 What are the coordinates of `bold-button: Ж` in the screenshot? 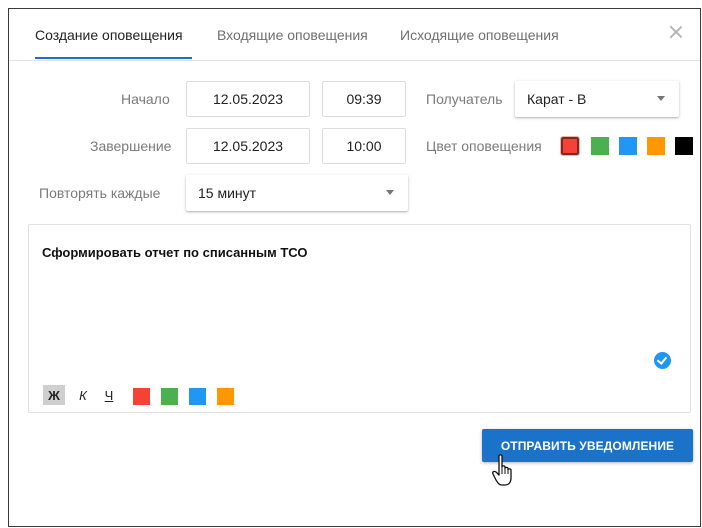 It's located at (54, 395).